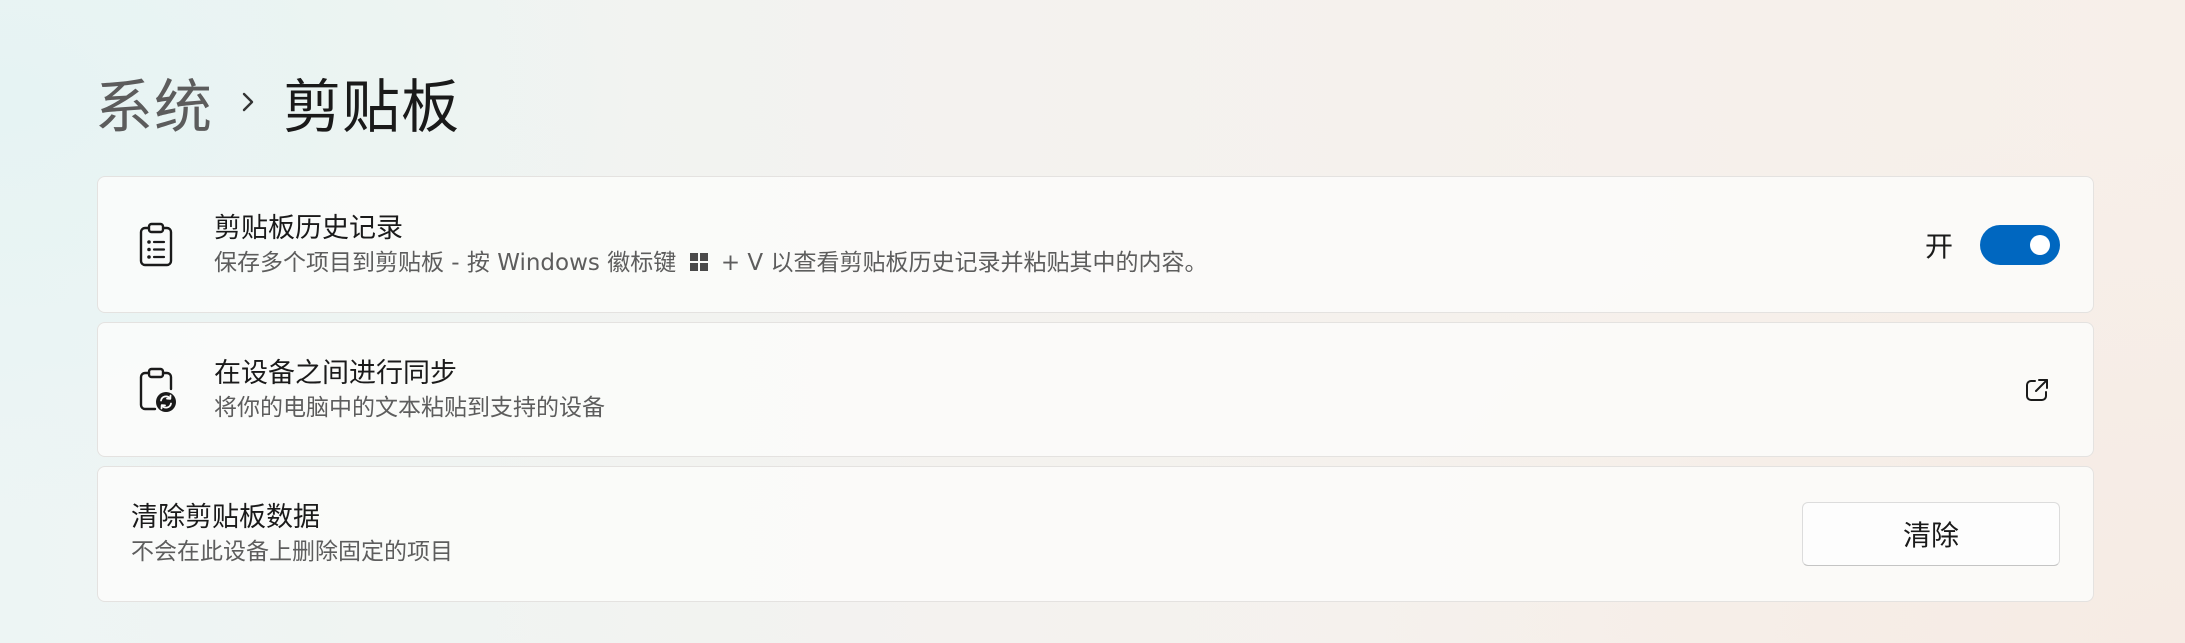  I want to click on clear-data-description: 不会在此设备上删除固定的项目, so click(292, 552).